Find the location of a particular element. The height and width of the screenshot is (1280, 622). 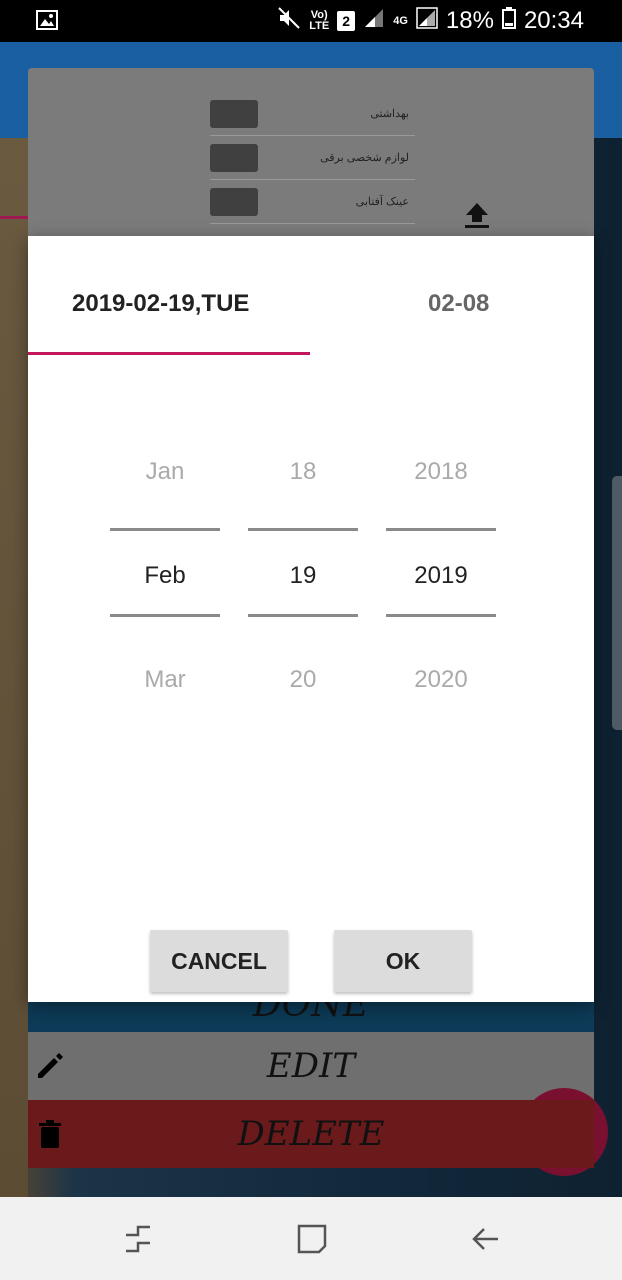

navigation-bar is located at coordinates (311, 1238).